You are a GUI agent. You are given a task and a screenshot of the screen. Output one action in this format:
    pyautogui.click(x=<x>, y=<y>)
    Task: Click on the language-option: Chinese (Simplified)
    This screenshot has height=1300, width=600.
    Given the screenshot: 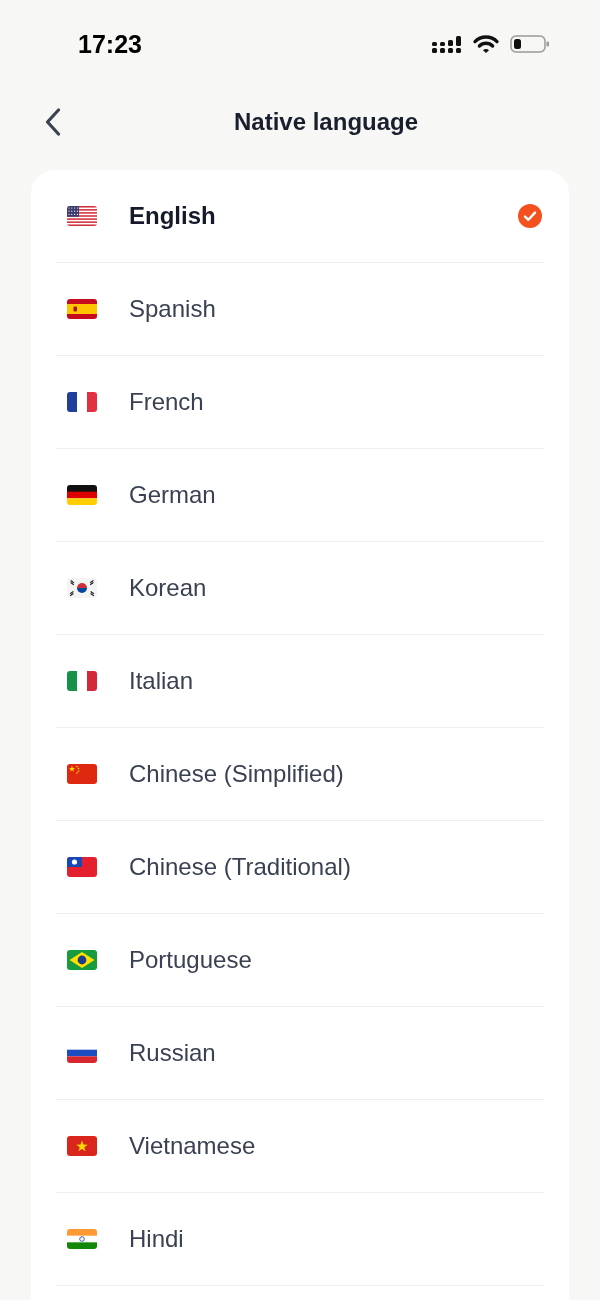 What is the action you would take?
    pyautogui.click(x=300, y=774)
    